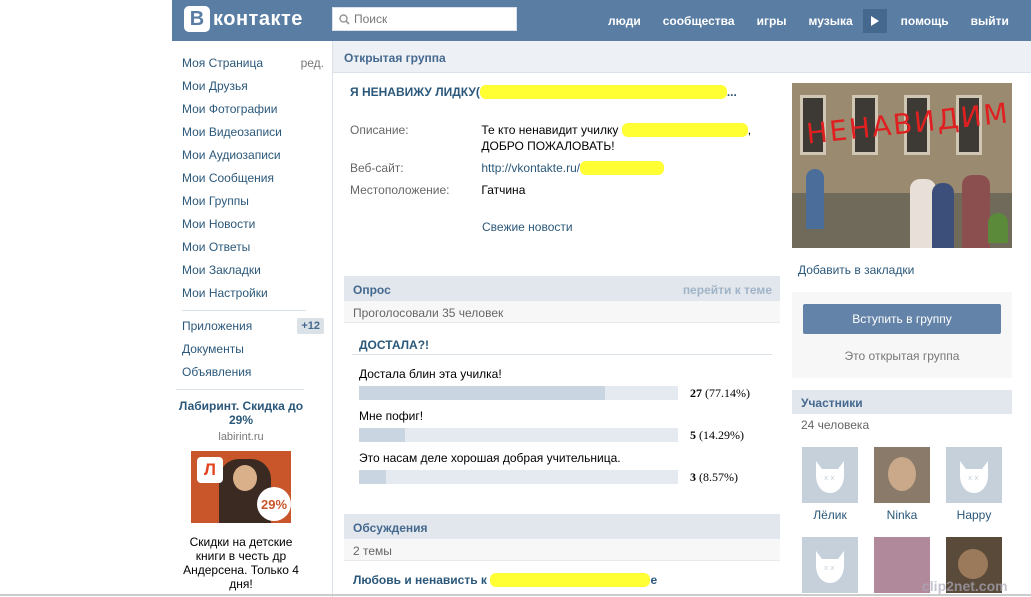 The height and width of the screenshot is (597, 1031). Describe the element at coordinates (564, 383) in the screenshot. I see `poll-answer: Достала блин эта училка! 27 (77.14%)` at that location.